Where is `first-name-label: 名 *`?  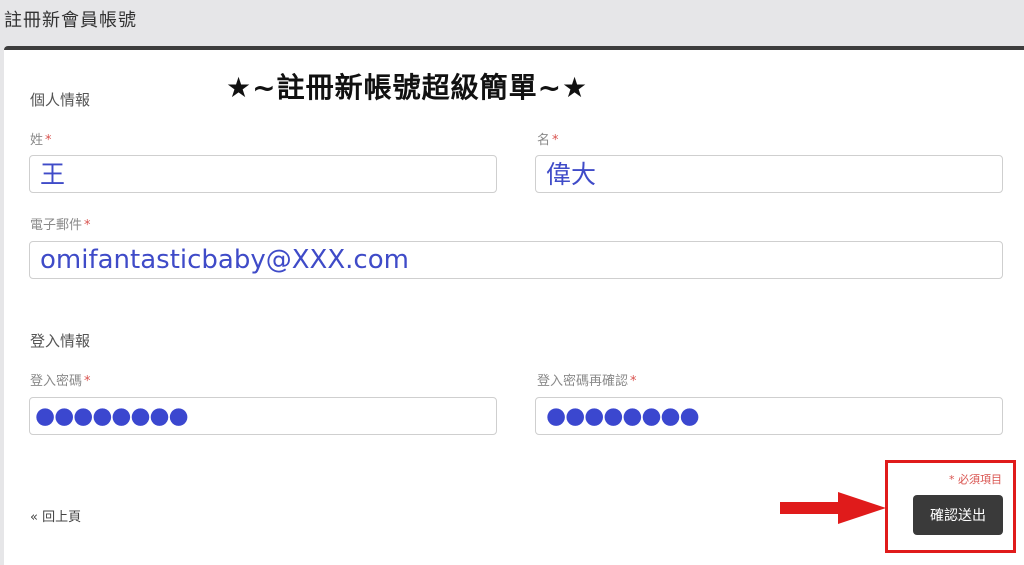
first-name-label: 名 * is located at coordinates (548, 138).